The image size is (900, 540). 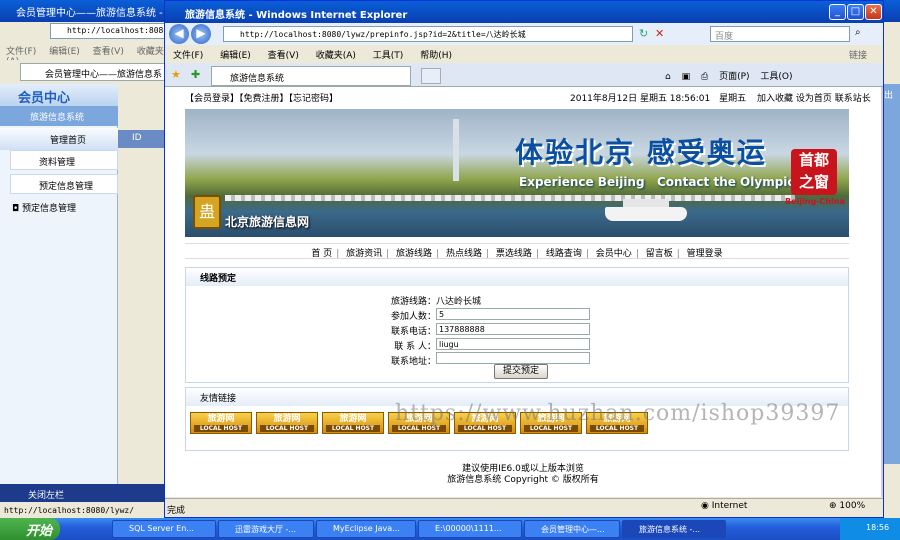 What do you see at coordinates (179, 34) in the screenshot?
I see `back-arrow-icon: ◀` at bounding box center [179, 34].